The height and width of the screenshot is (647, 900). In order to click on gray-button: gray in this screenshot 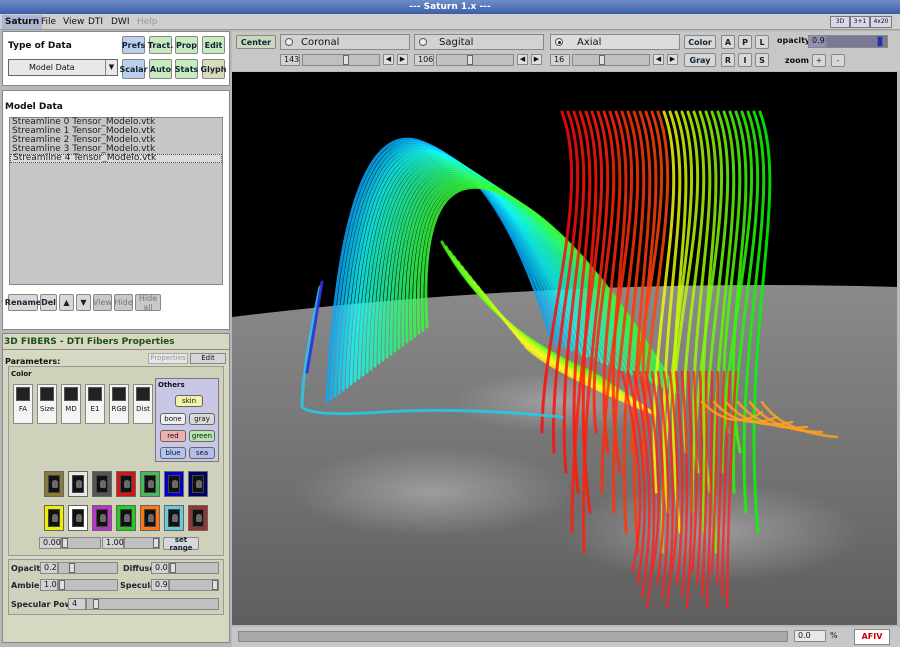, I will do `click(202, 419)`.